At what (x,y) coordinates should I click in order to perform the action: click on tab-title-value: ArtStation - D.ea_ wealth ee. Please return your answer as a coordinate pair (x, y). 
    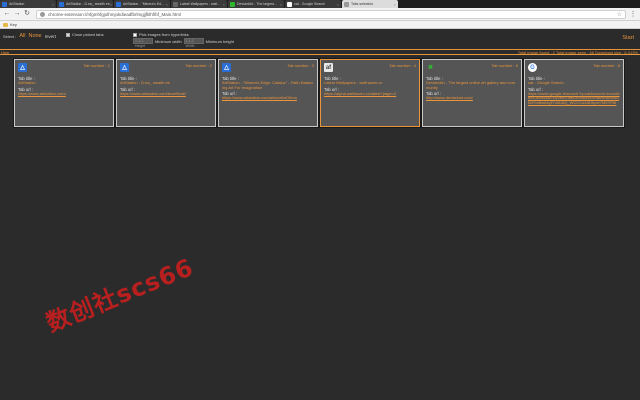
    Looking at the image, I should click on (145, 82).